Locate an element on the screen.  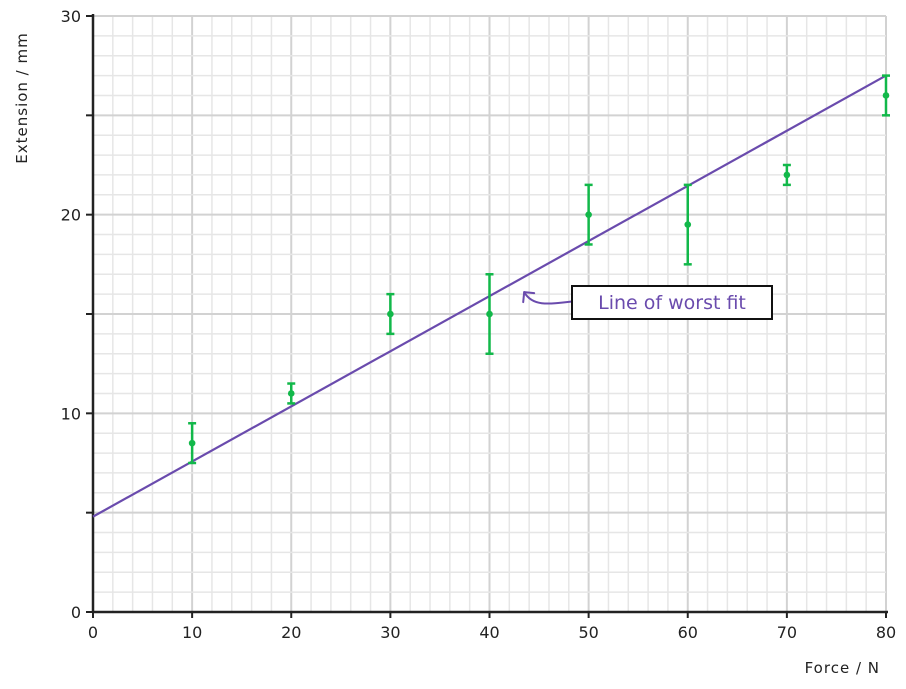
x-tick-label: 50 is located at coordinates (588, 632).